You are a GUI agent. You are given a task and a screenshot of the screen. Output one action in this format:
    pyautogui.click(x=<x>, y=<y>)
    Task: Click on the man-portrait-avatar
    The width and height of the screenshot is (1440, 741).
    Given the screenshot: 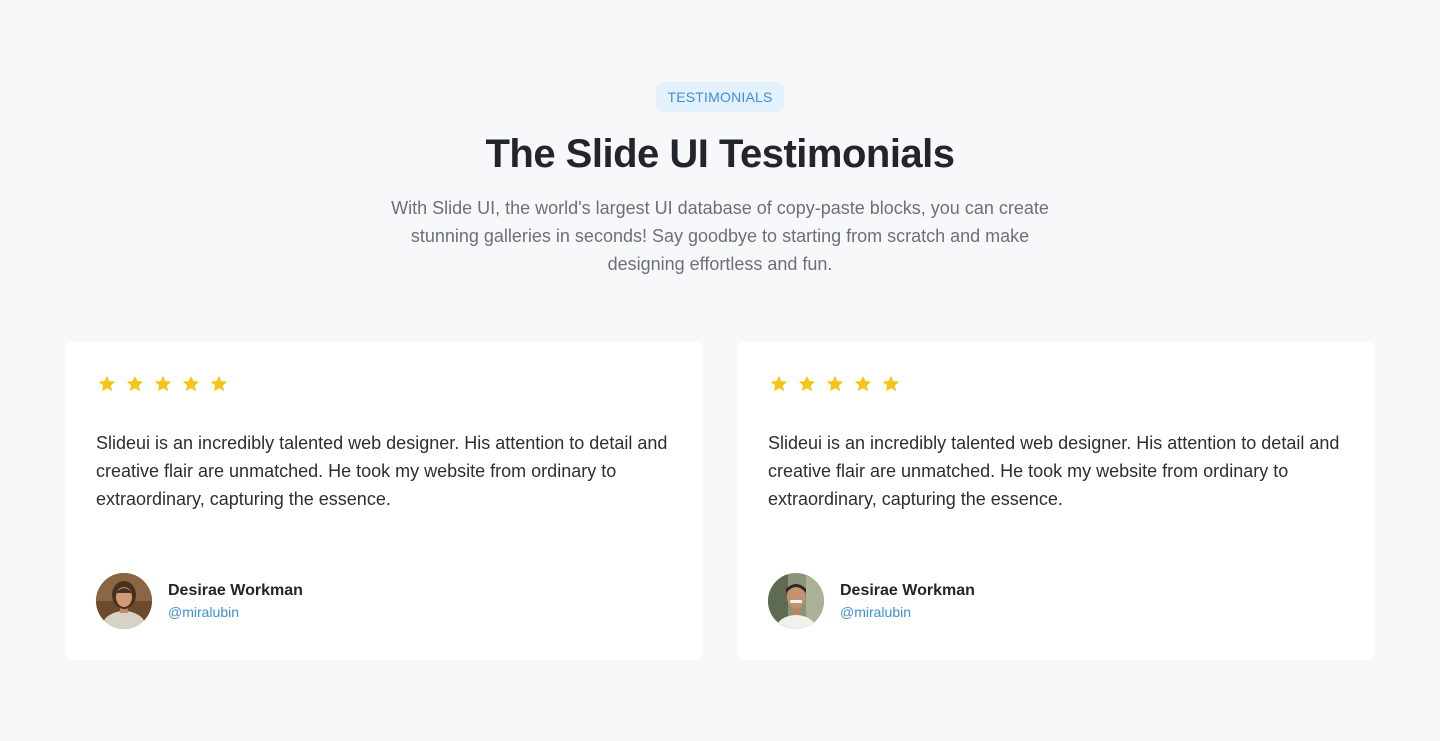 What is the action you would take?
    pyautogui.click(x=796, y=601)
    